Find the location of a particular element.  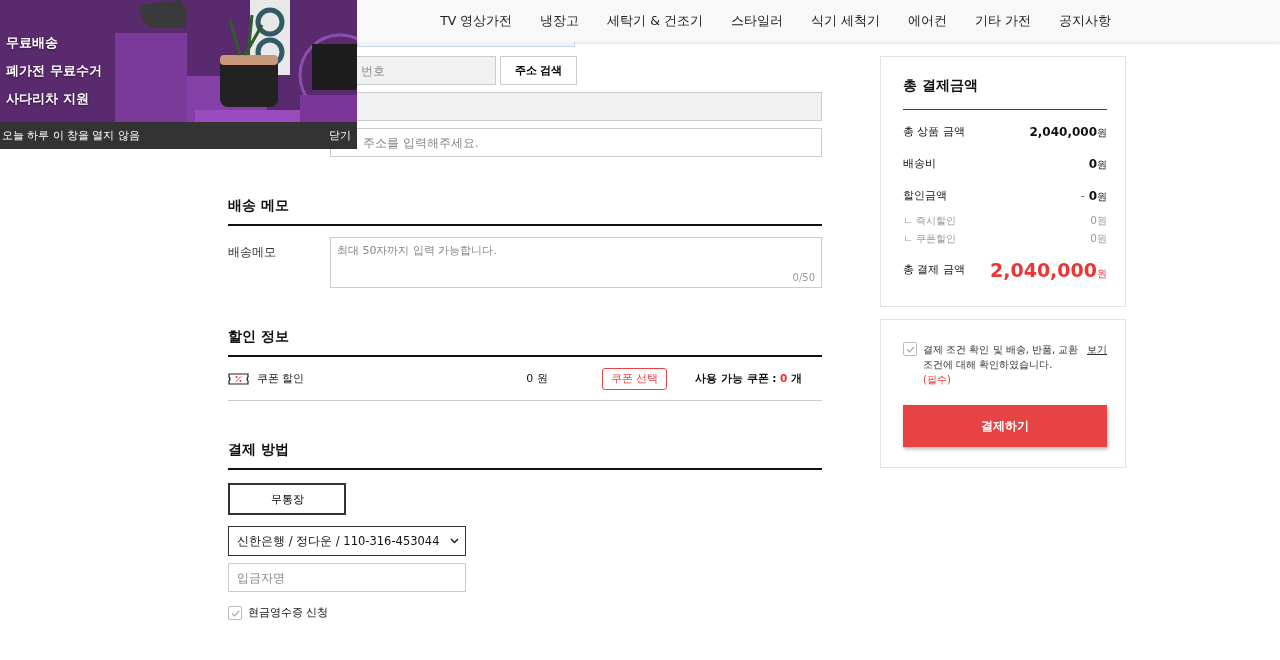

banner-text: 사다리차 지원 is located at coordinates (48, 99).